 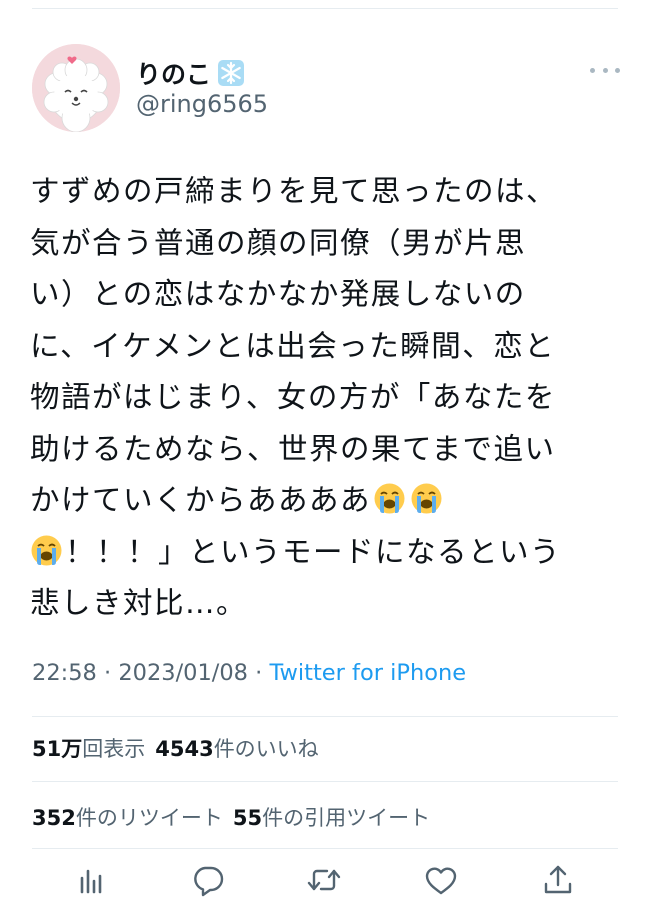 I want to click on avatar, so click(x=76, y=88).